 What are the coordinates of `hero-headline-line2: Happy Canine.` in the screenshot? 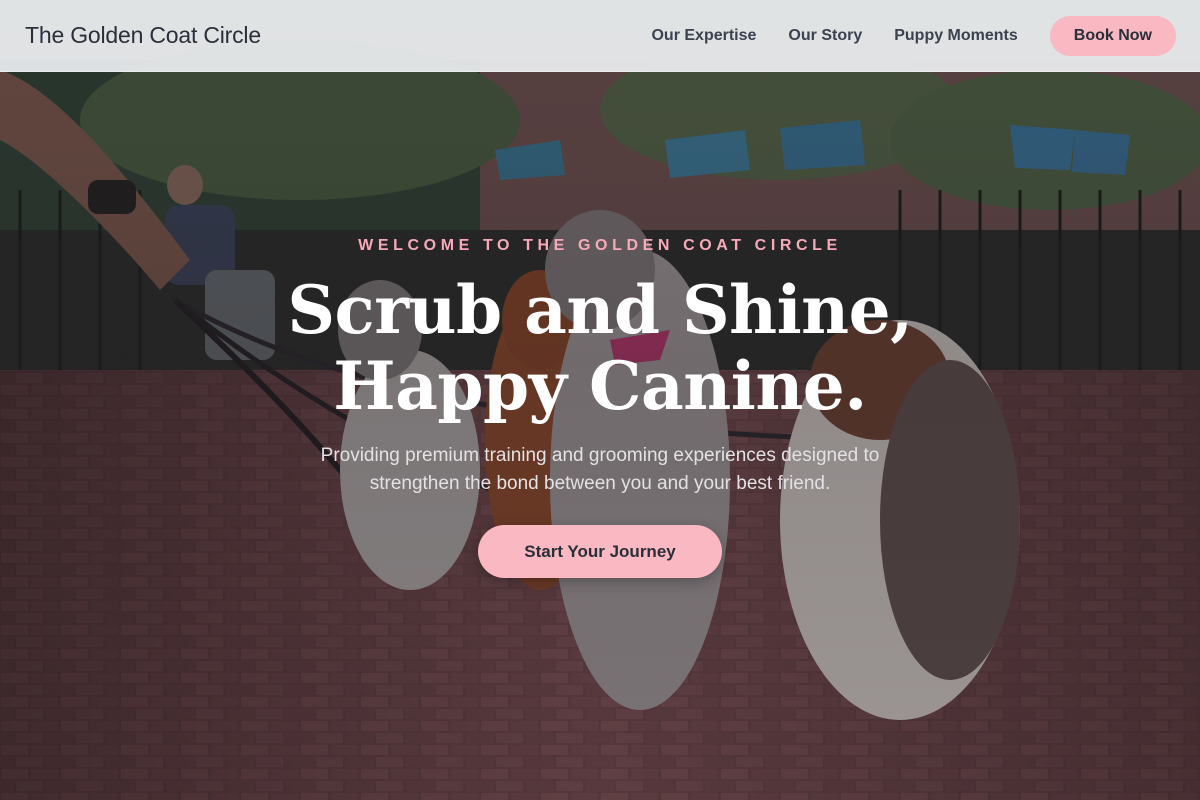 It's located at (600, 386).